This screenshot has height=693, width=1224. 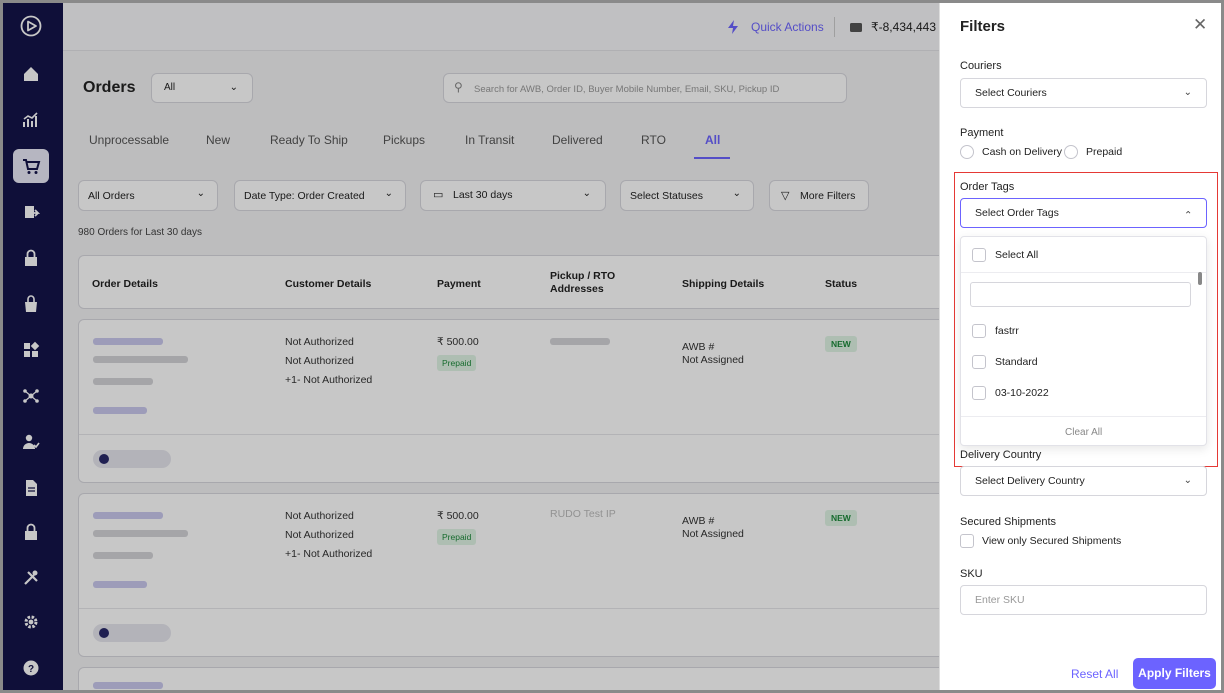 I want to click on tools-icon, so click(x=31, y=578).